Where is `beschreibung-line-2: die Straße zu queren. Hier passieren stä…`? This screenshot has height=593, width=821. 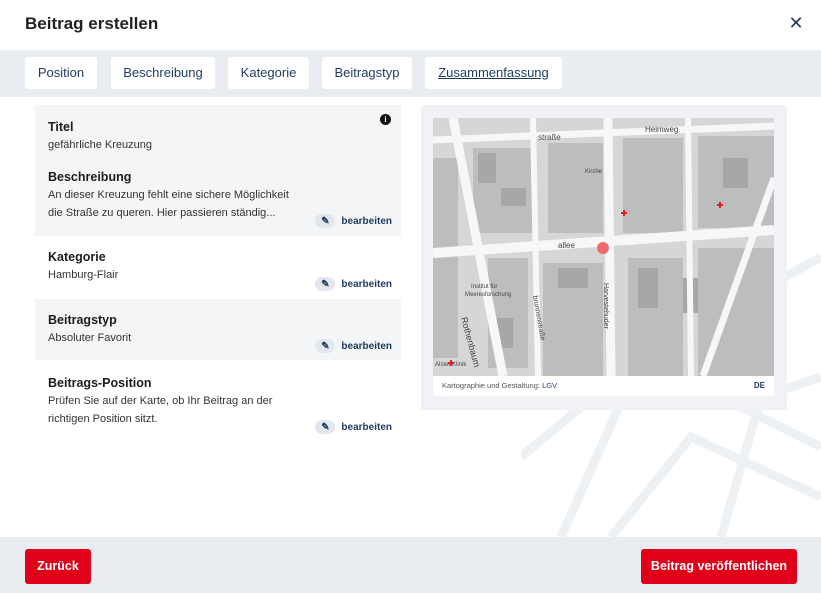
beschreibung-line-2: die Straße zu queren. Hier passieren stä… is located at coordinates (162, 213).